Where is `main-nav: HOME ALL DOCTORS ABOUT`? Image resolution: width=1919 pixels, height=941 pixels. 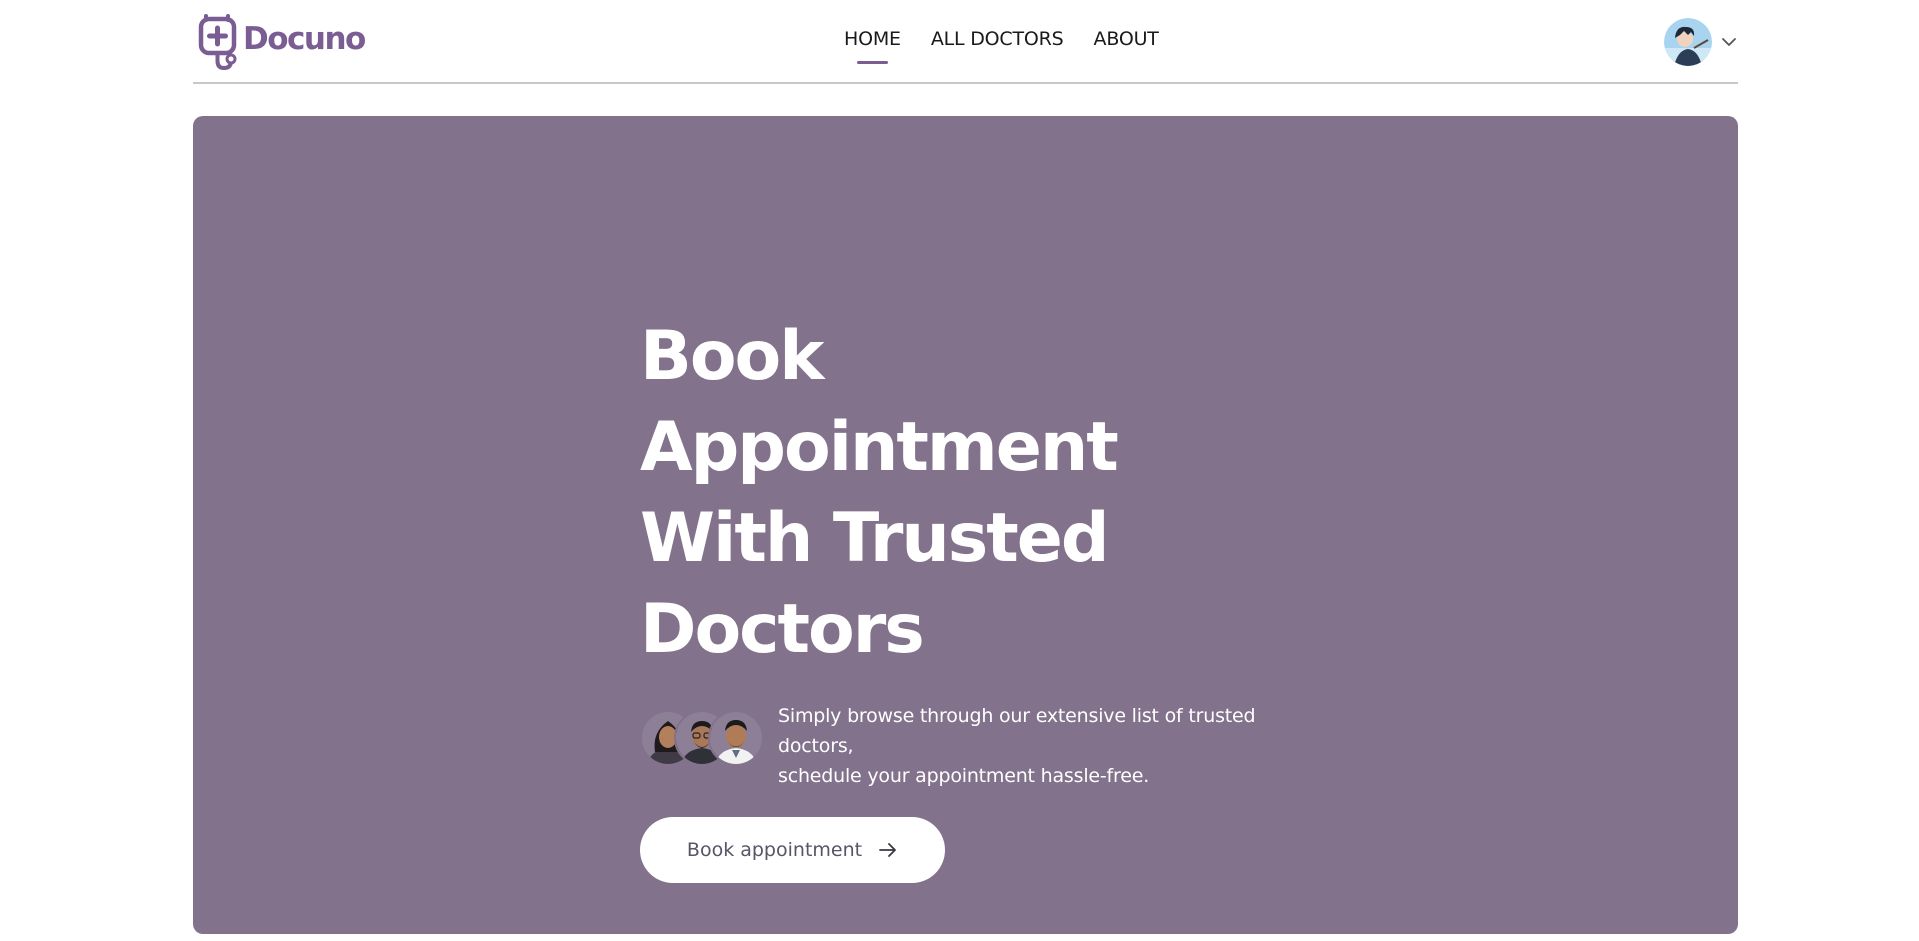
main-nav: HOME ALL DOCTORS ABOUT is located at coordinates (1001, 46).